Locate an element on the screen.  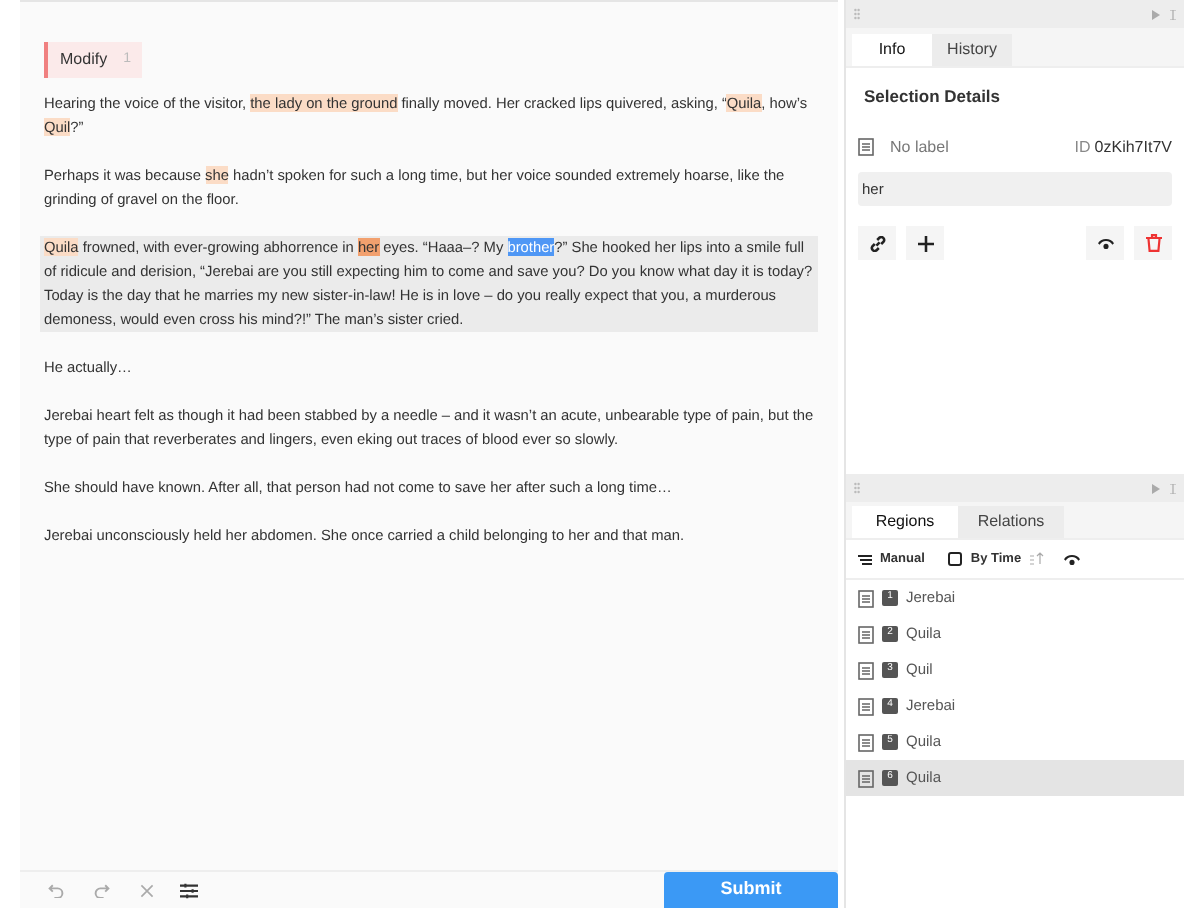
trash-icon is located at coordinates (1153, 243).